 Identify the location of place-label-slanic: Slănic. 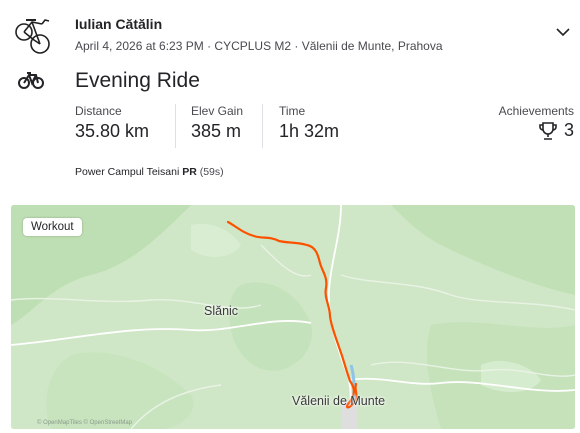
(221, 311).